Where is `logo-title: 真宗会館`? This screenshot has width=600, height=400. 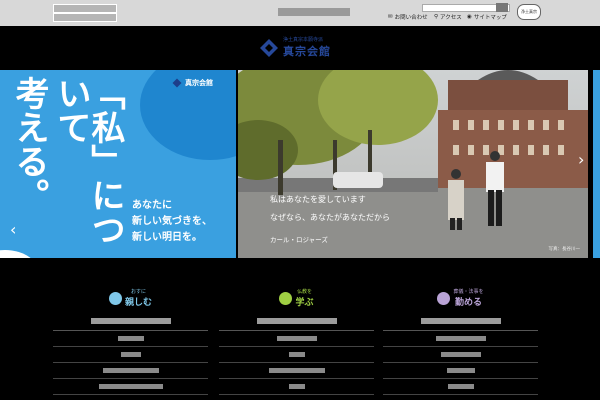
logo-title: 真宗会館 is located at coordinates (307, 51).